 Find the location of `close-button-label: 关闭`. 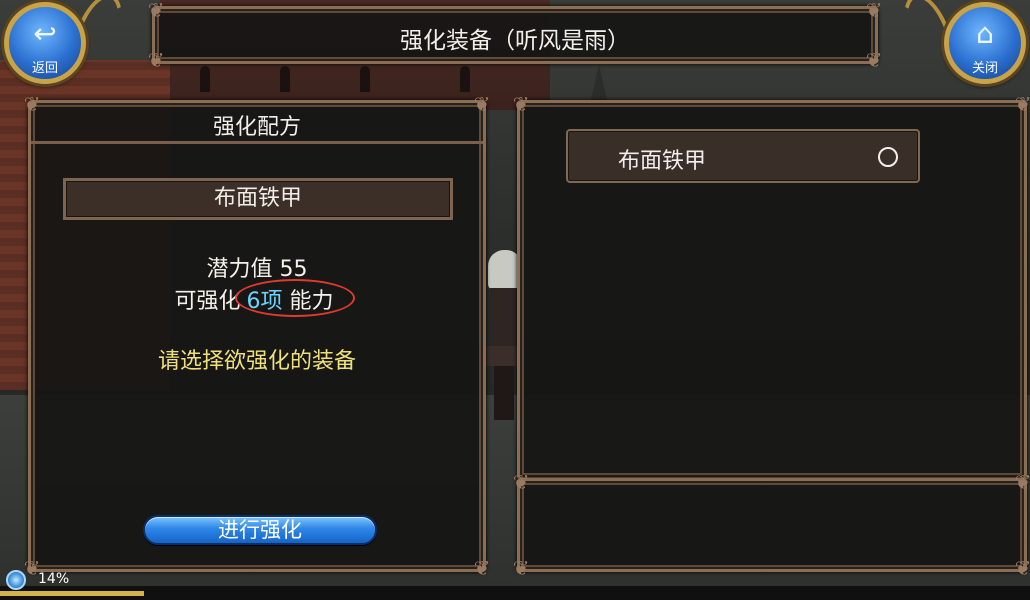

close-button-label: 关闭 is located at coordinates (984, 68).